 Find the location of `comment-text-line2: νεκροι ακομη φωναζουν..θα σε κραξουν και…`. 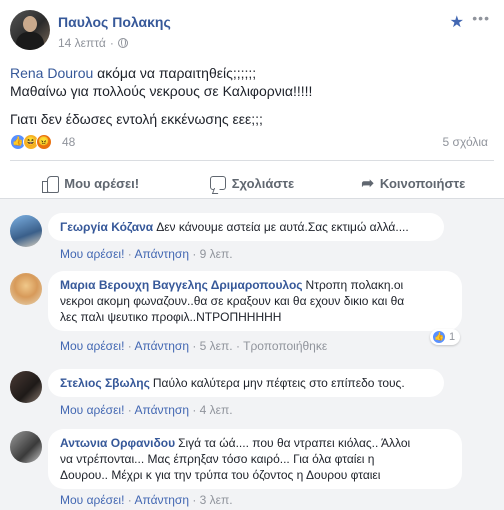

comment-text-line2: νεκροι ακομη φωναζουν..θα σε κραξουν και… is located at coordinates (232, 301).